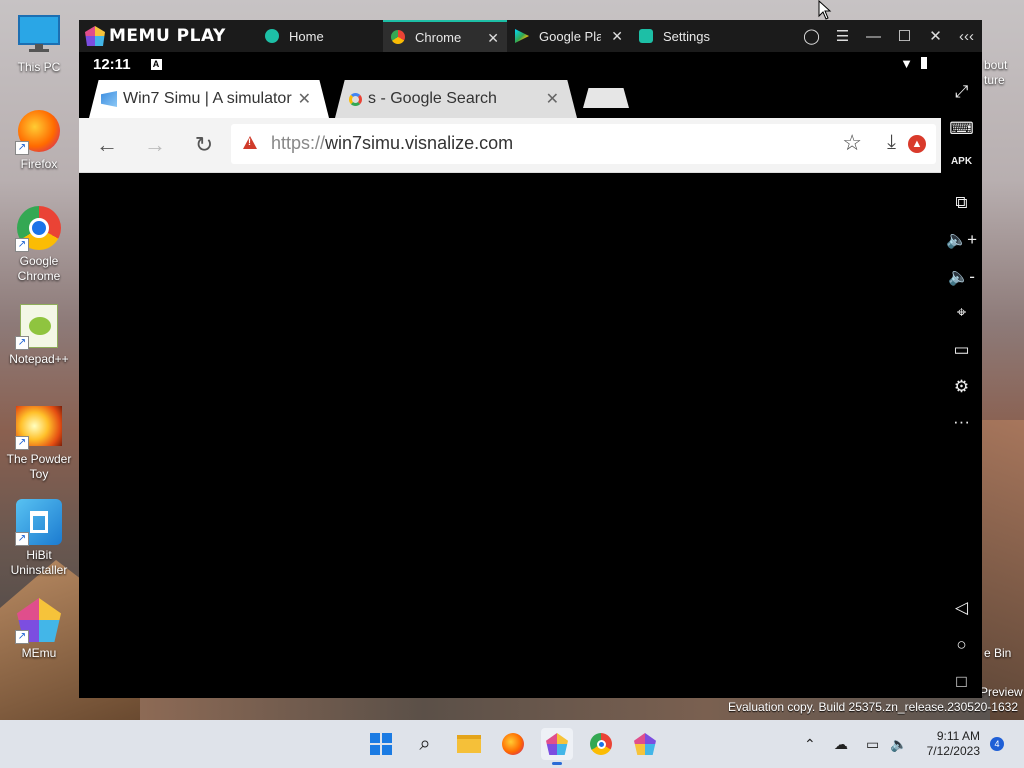  I want to click on monitor-icon, so click(39, 34).